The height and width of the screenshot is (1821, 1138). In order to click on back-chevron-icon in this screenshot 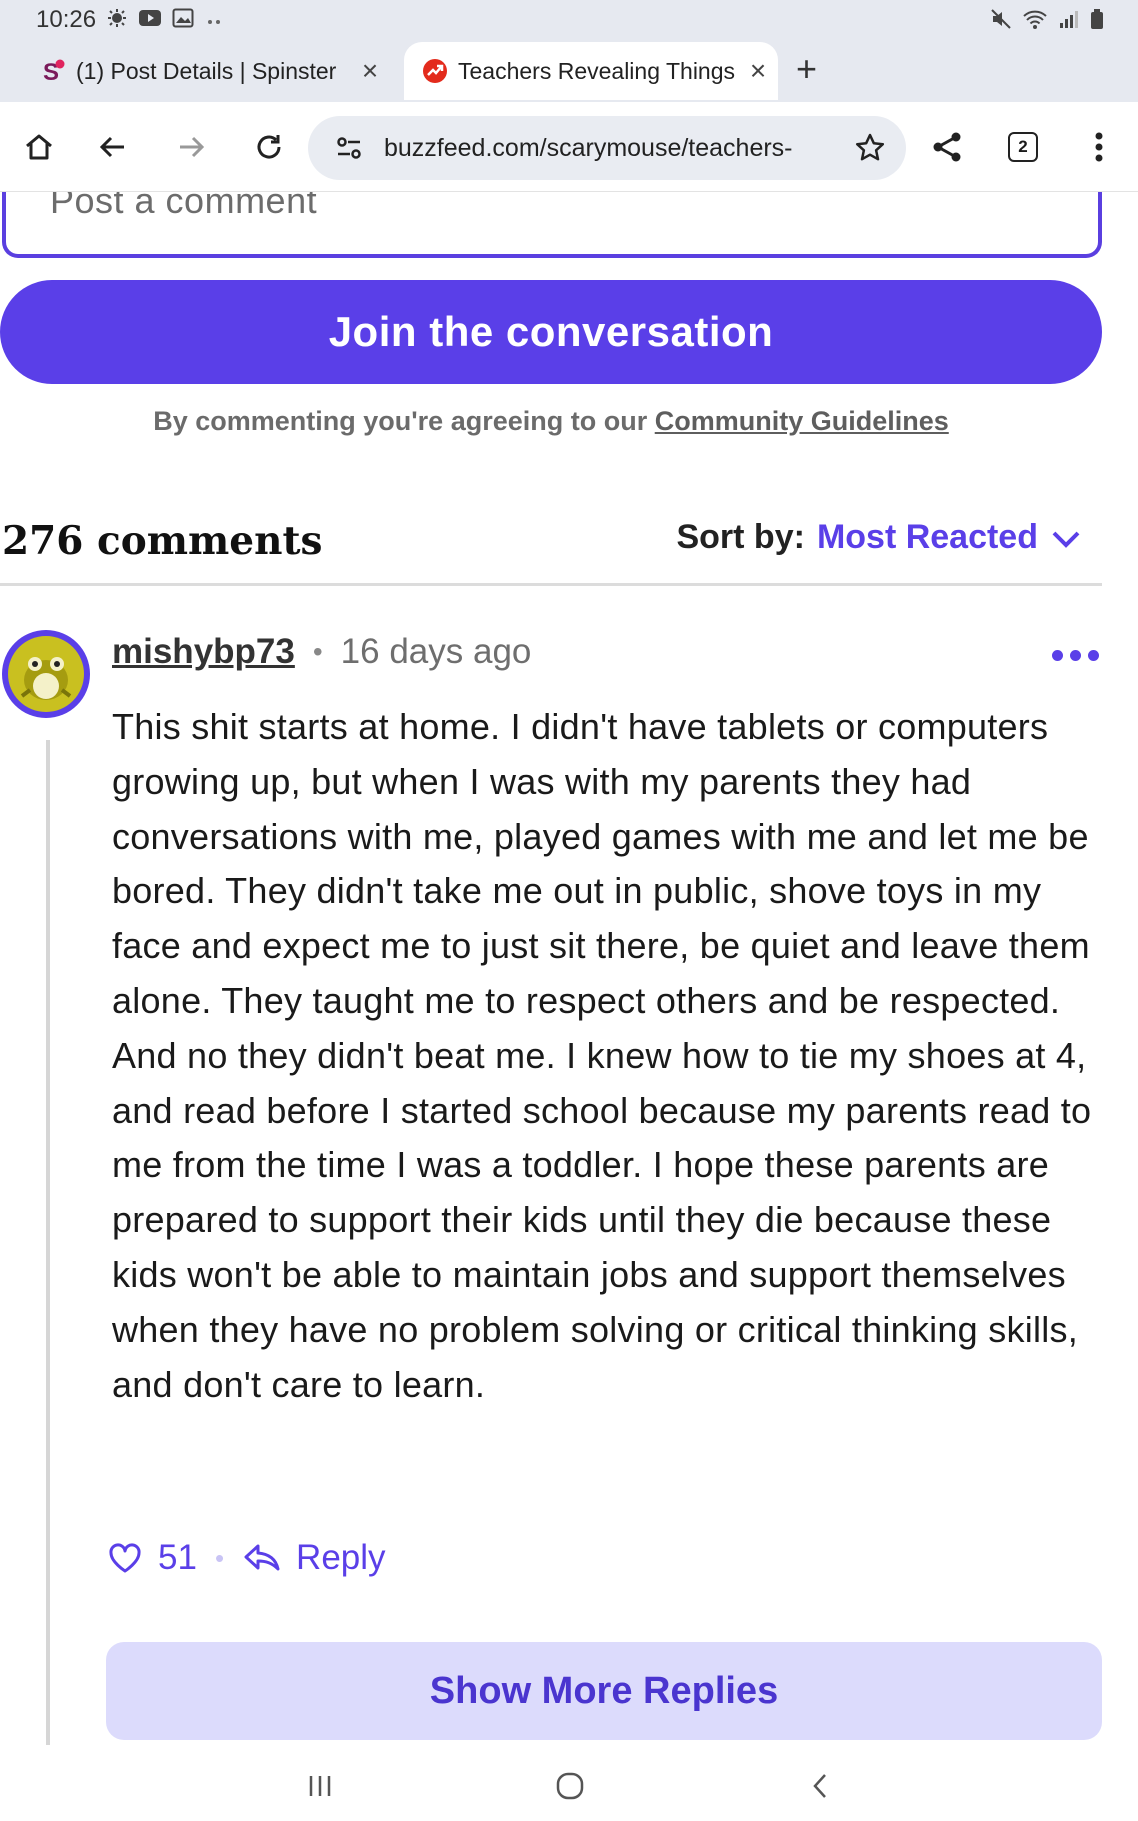, I will do `click(819, 1786)`.